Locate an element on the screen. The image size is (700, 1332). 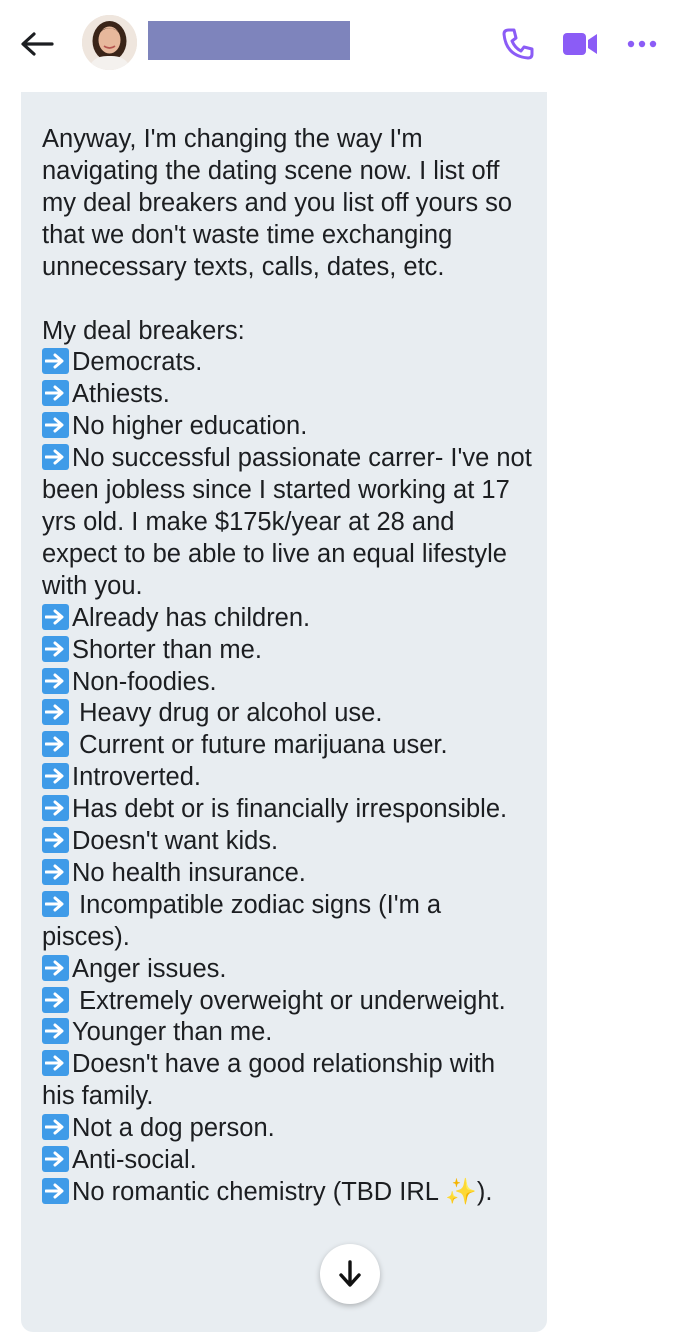
back-button is located at coordinates (37, 44).